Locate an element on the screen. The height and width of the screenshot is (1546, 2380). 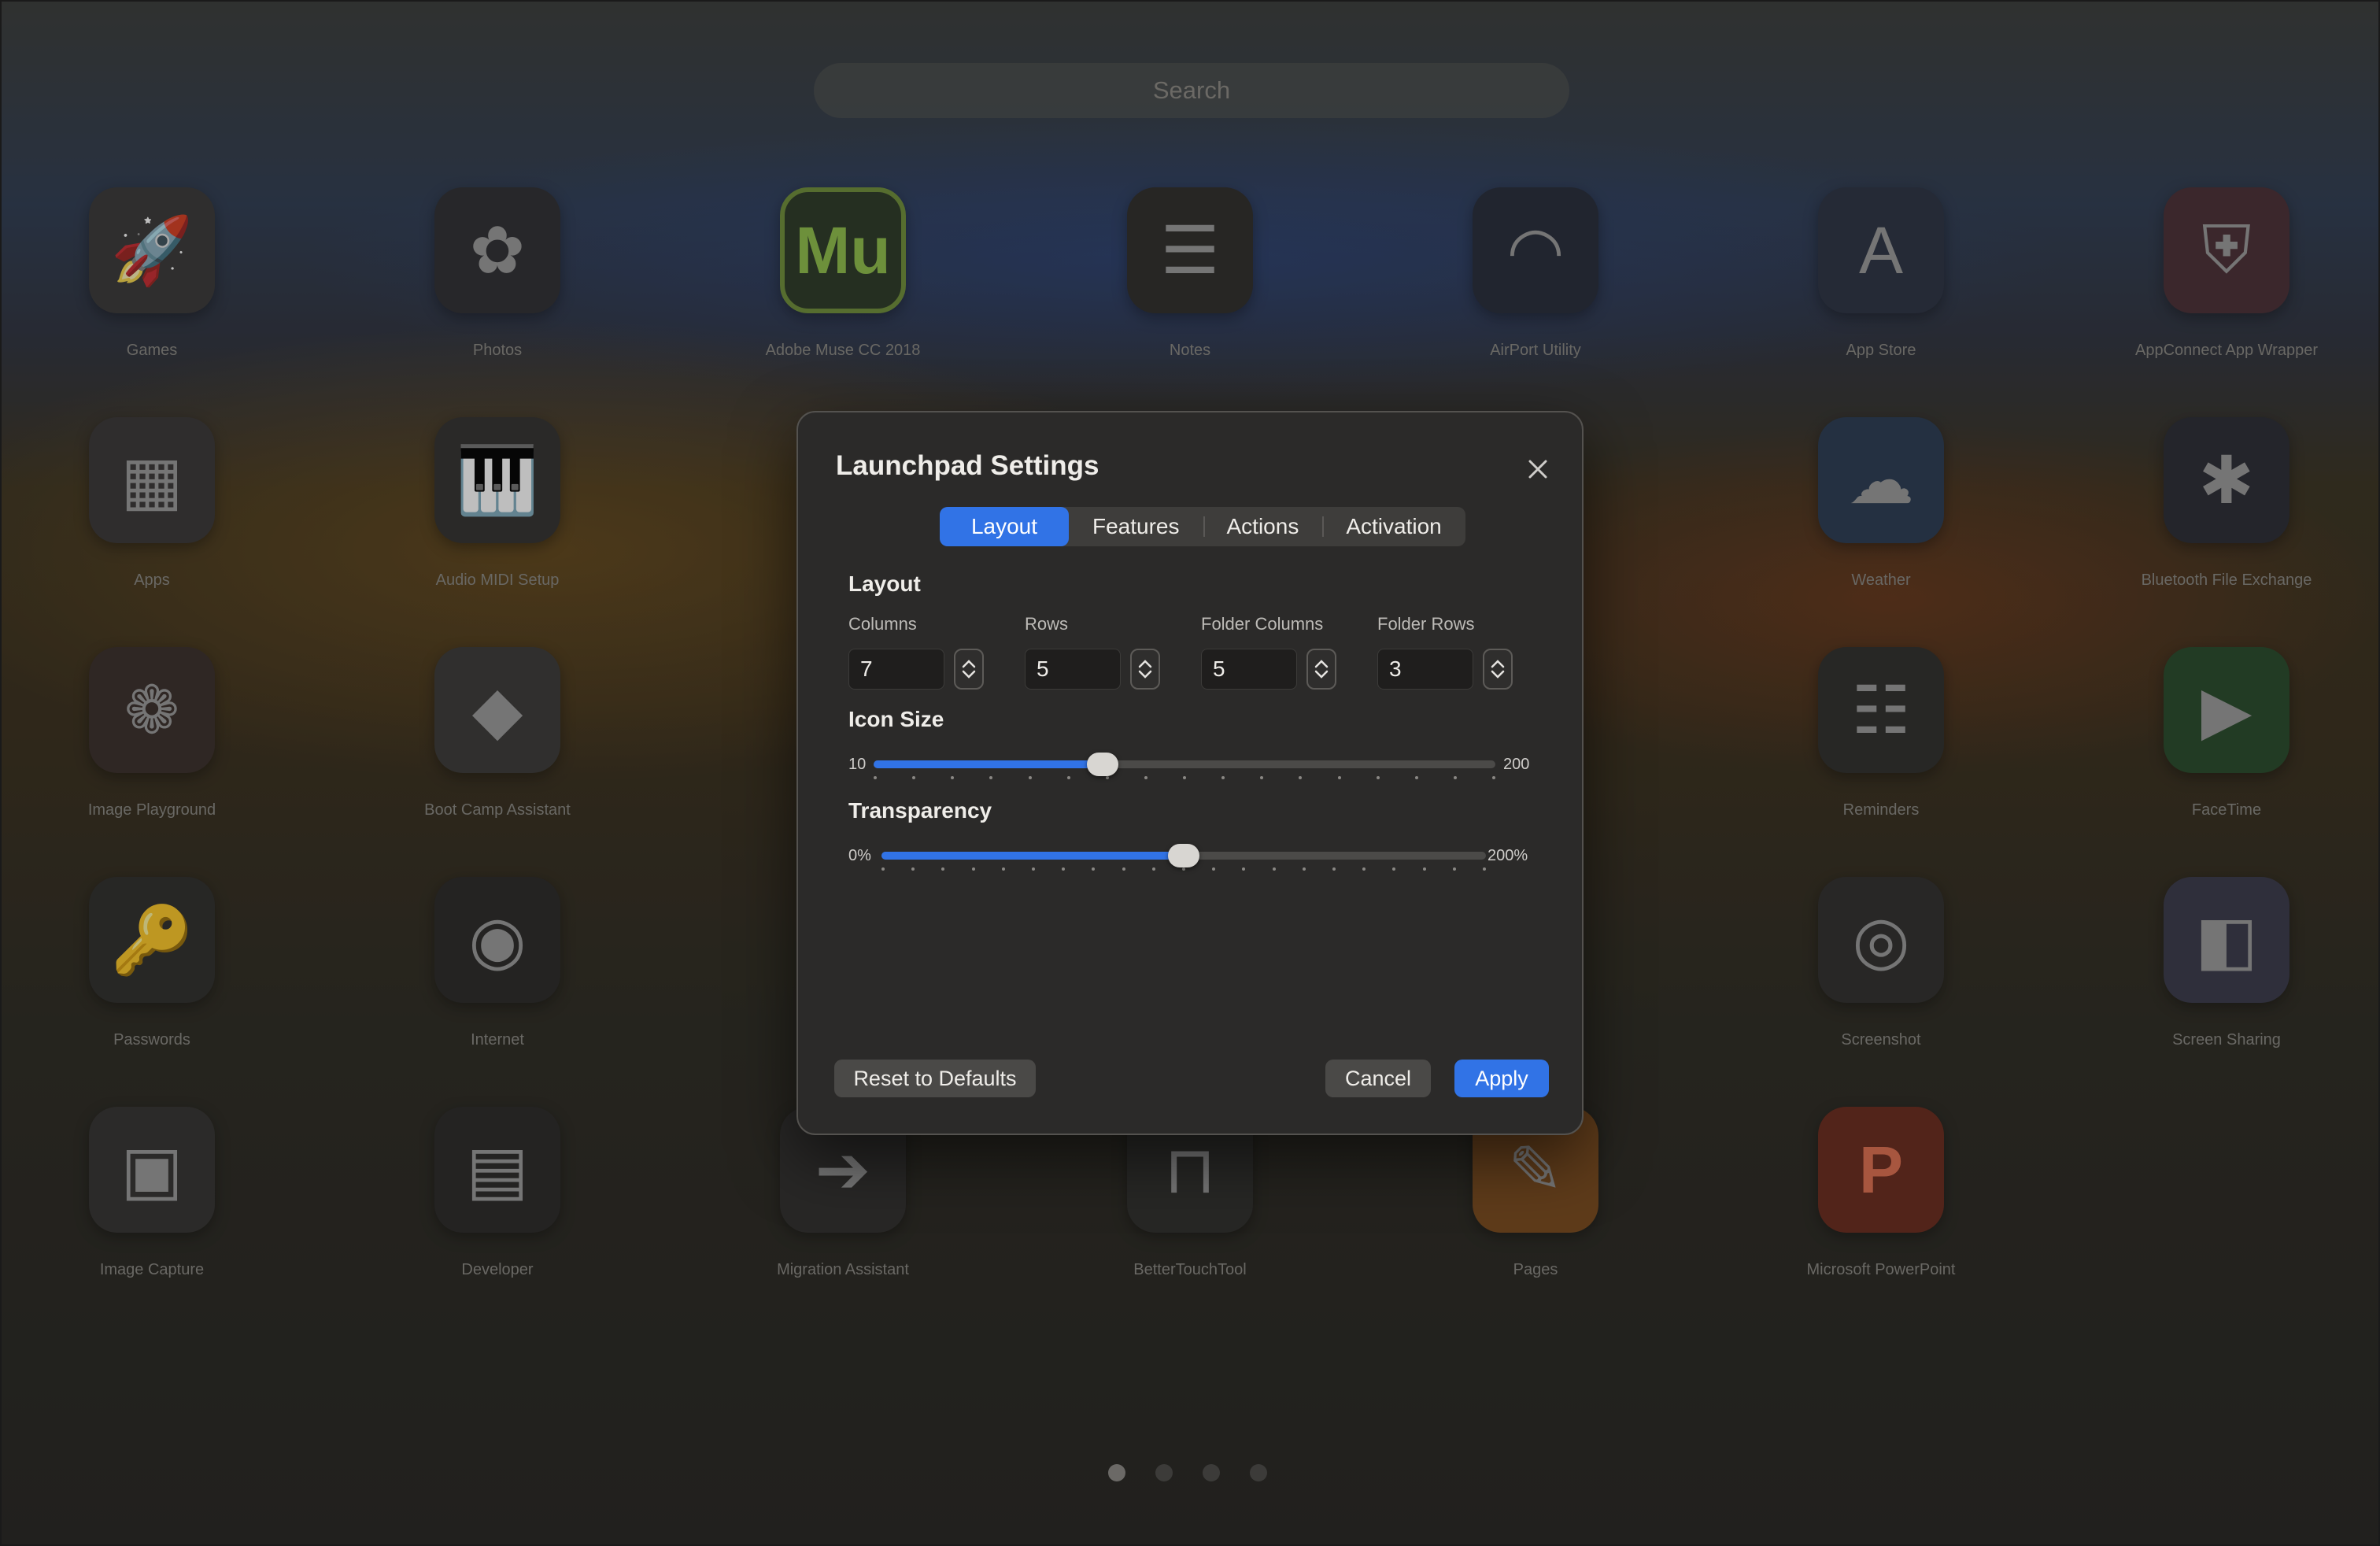
rows-stepper is located at coordinates (1145, 670).